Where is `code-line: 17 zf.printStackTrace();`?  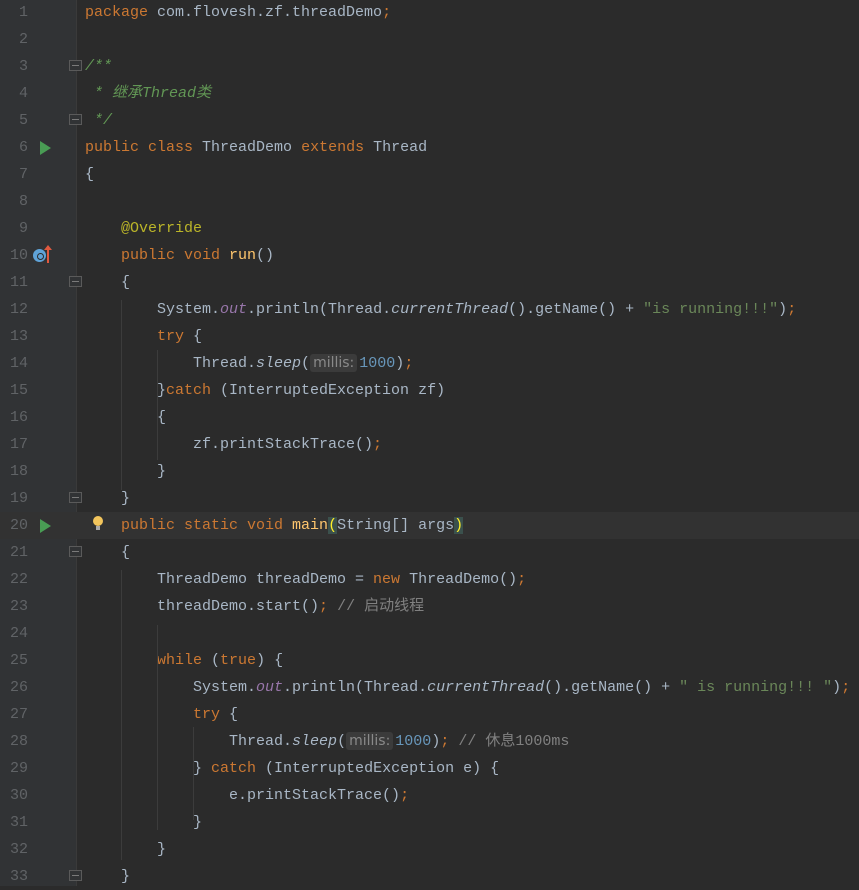 code-line: 17 zf.printStackTrace(); is located at coordinates (429, 444).